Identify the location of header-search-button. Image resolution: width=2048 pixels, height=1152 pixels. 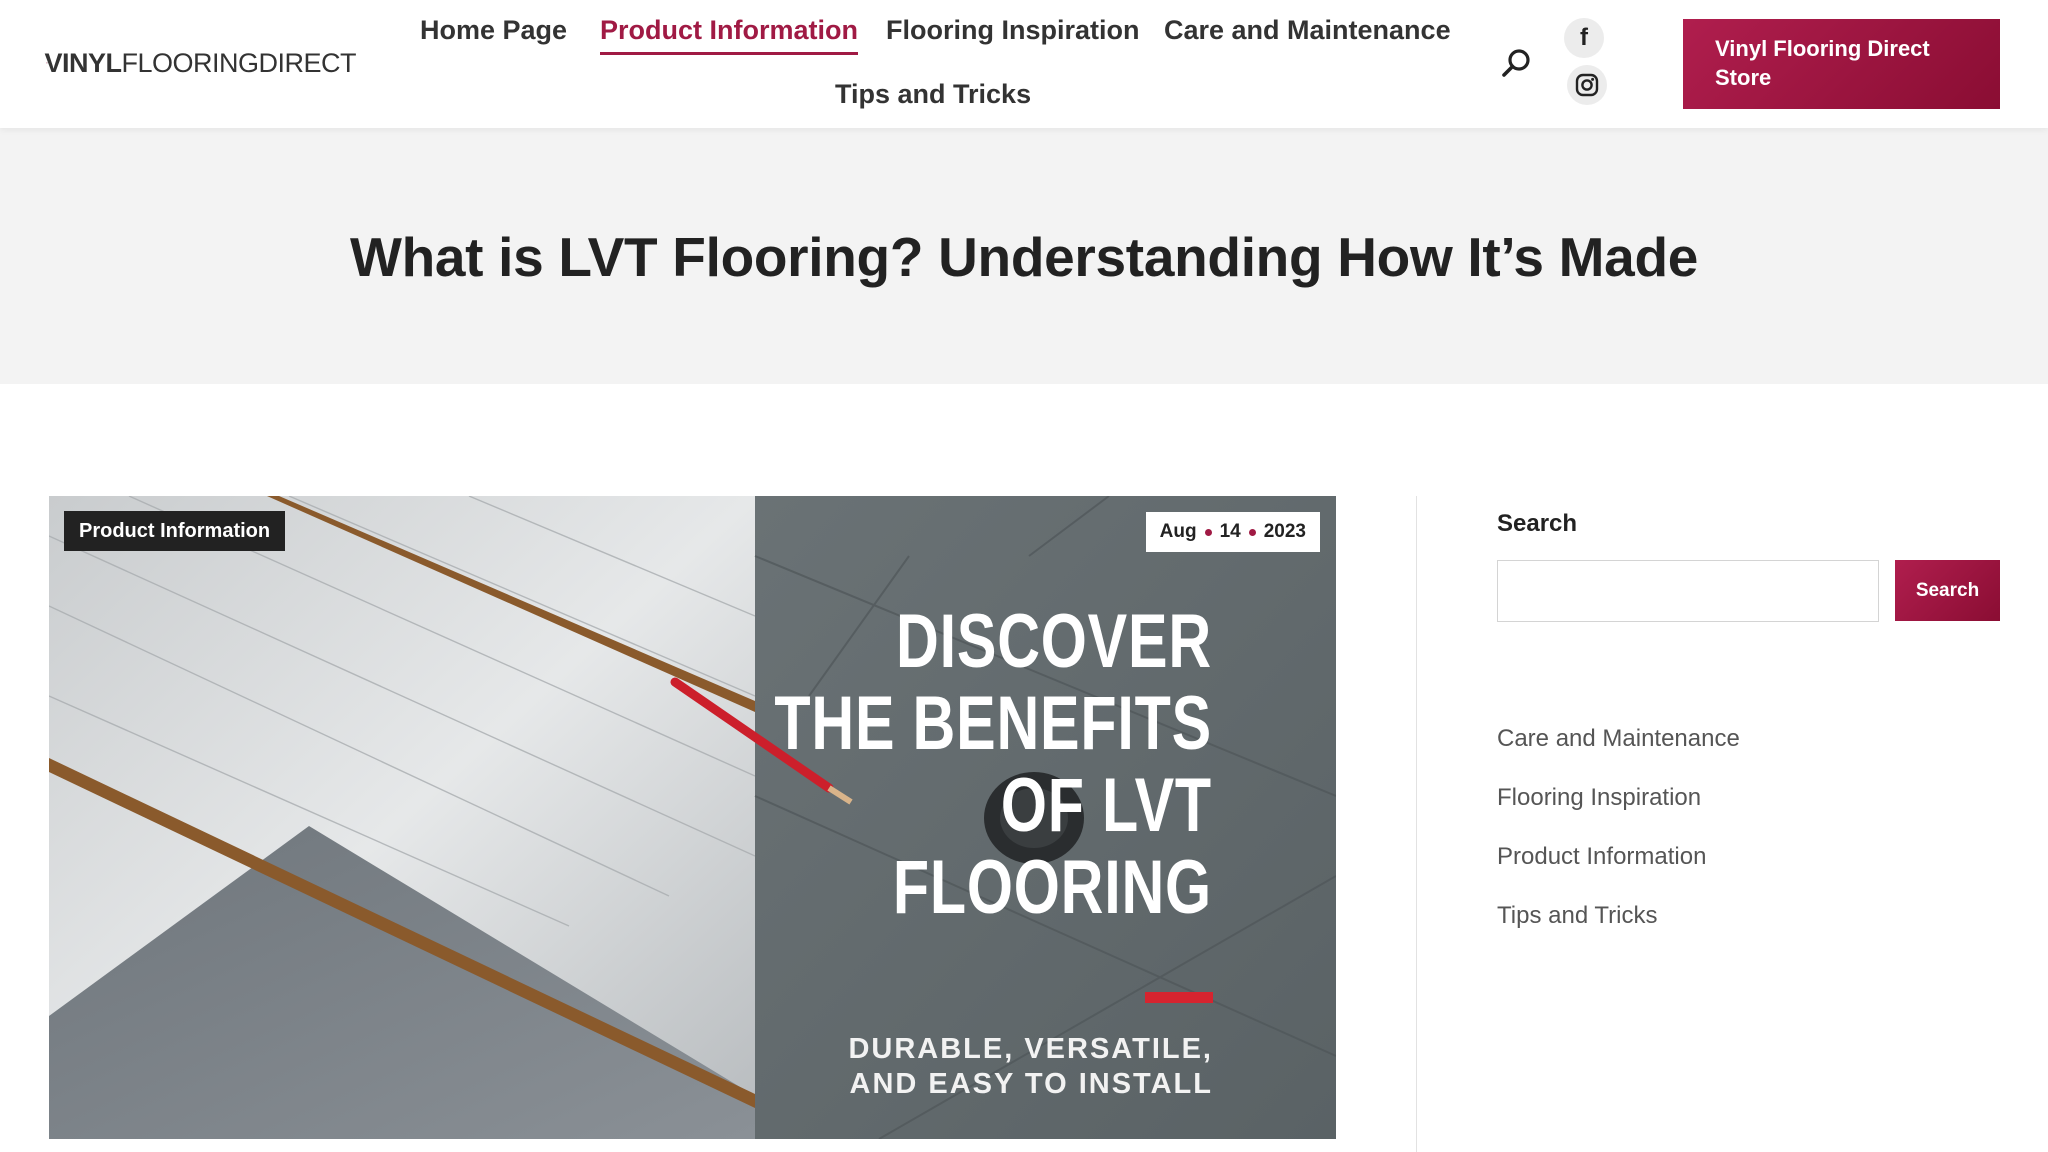
(1517, 63).